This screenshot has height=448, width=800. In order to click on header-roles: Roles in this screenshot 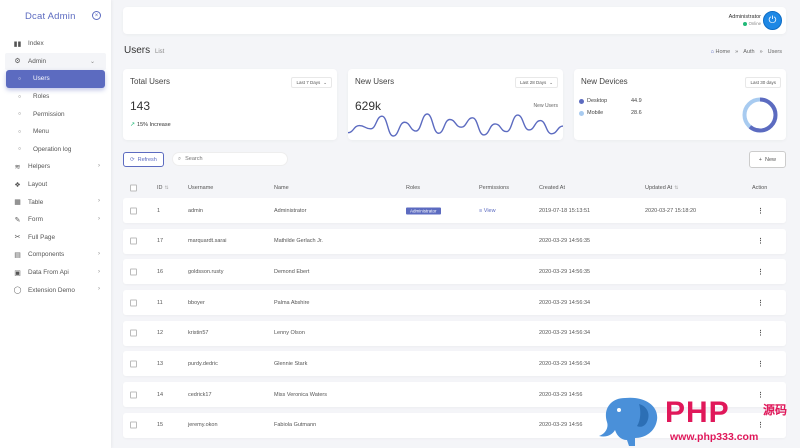, I will do `click(413, 188)`.